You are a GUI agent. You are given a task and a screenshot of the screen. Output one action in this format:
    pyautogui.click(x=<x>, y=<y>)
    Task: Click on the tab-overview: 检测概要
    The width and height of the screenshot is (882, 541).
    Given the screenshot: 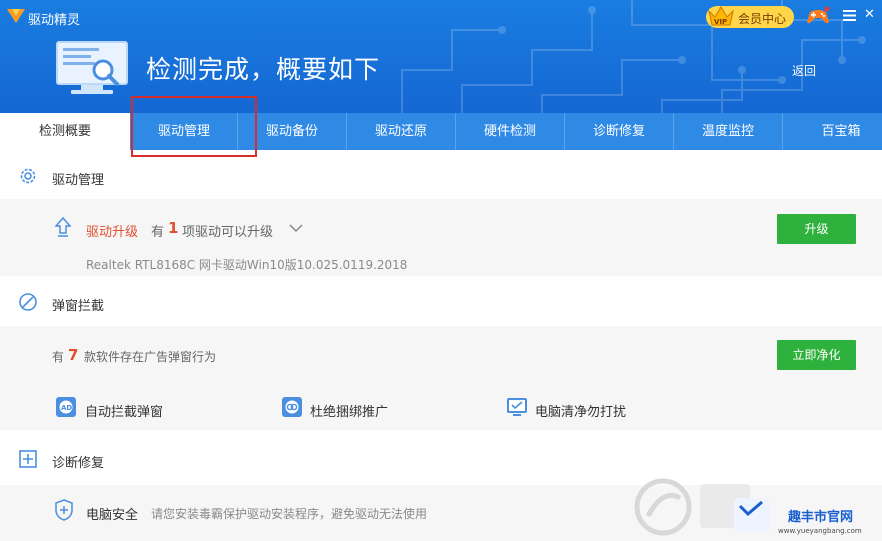 What is the action you would take?
    pyautogui.click(x=65, y=131)
    